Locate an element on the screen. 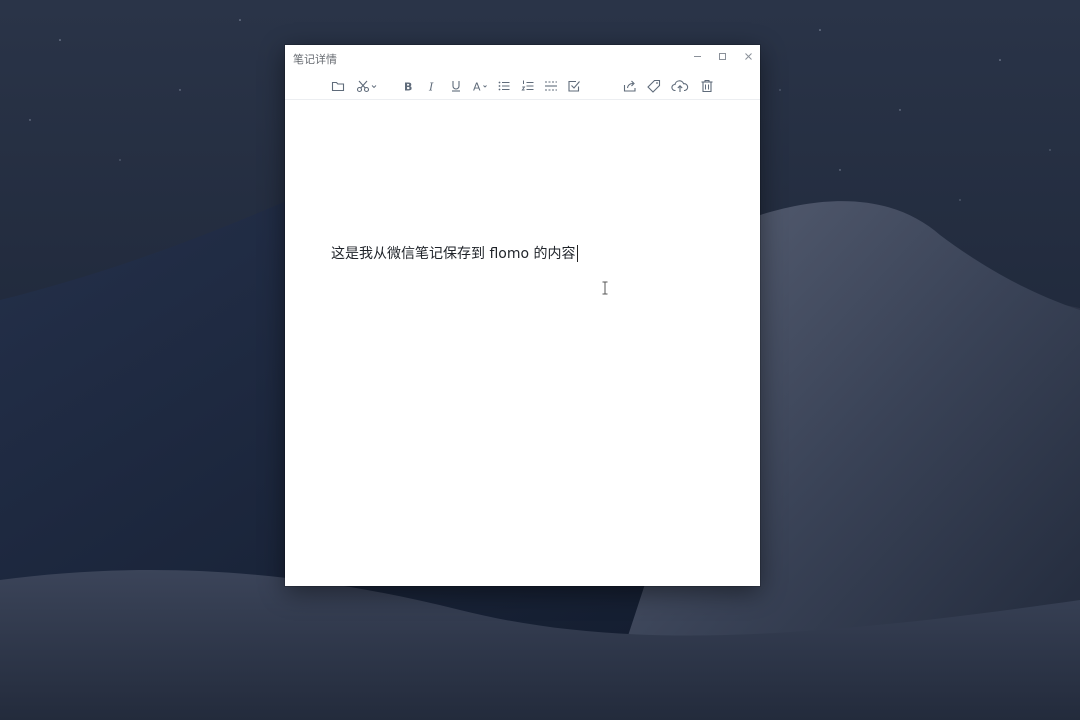 Image resolution: width=1080 pixels, height=720 pixels. note-content: 这是我从微信笔记保存到 flomo 的内容 is located at coordinates (454, 253).